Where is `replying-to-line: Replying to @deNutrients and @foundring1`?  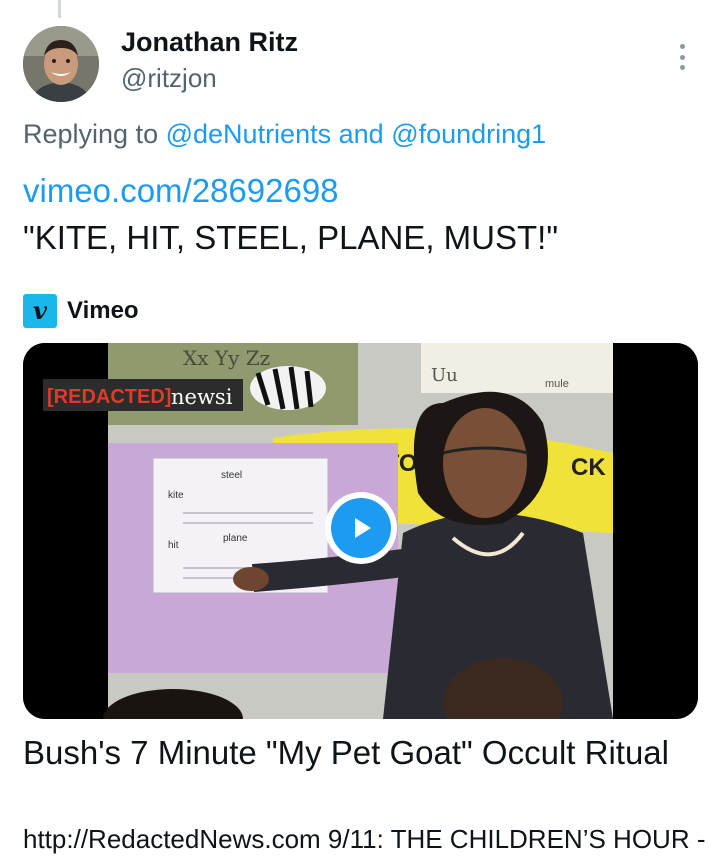 replying-to-line: Replying to @deNutrients and @foundring1 is located at coordinates (284, 134).